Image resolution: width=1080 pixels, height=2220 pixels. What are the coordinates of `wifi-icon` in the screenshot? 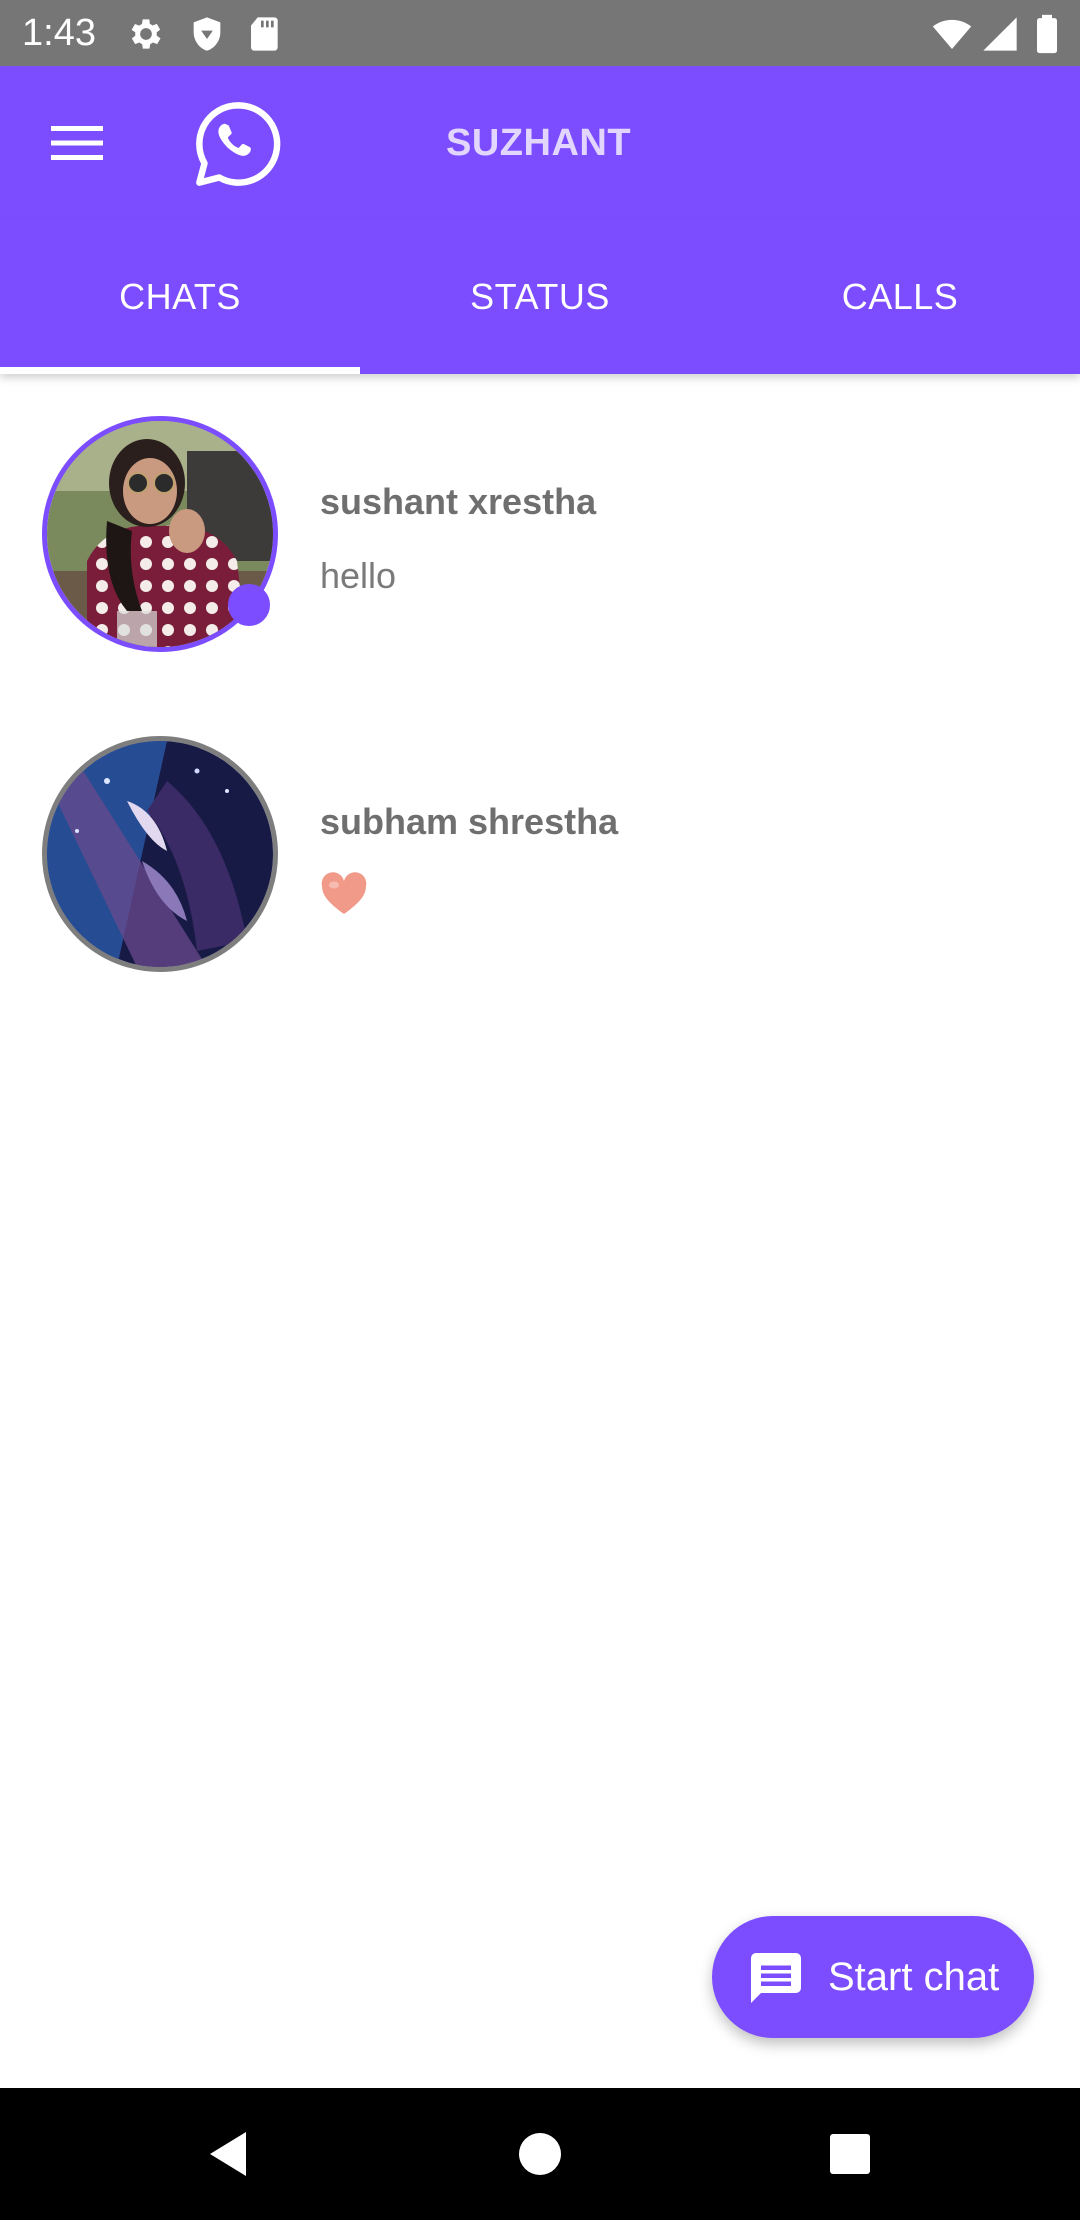 It's located at (952, 34).